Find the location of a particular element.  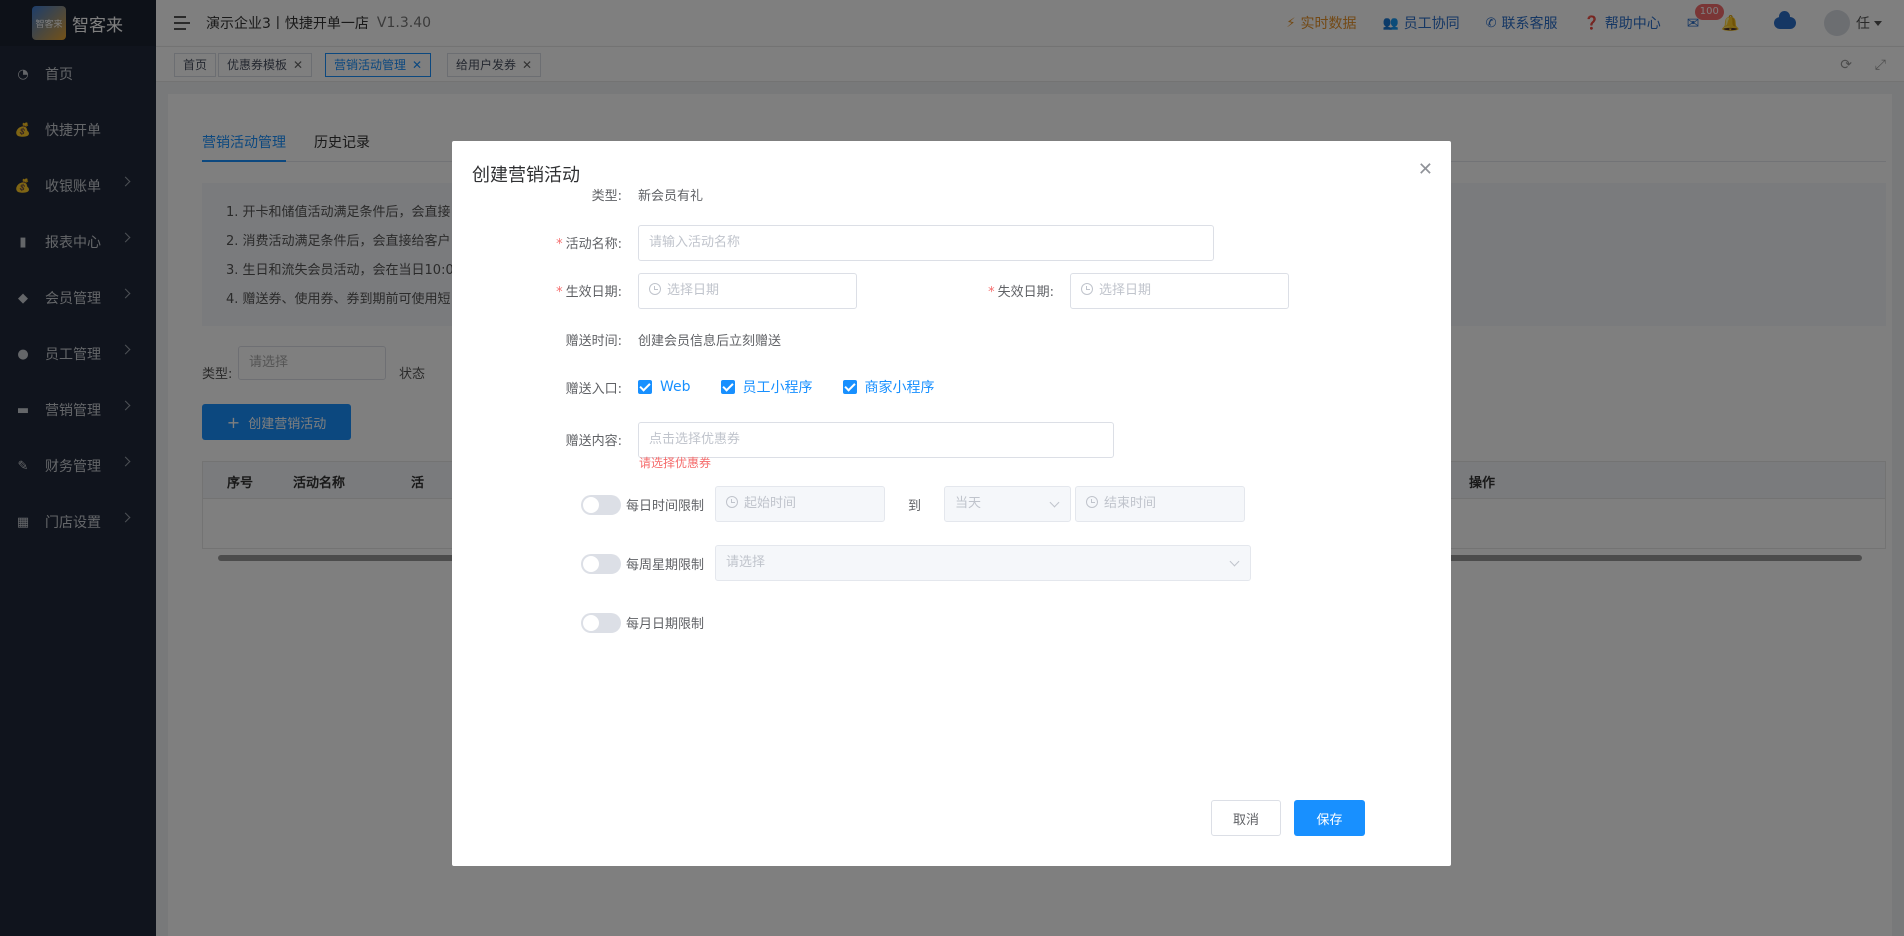

dialog-title: 创建营销活动 is located at coordinates (526, 175).